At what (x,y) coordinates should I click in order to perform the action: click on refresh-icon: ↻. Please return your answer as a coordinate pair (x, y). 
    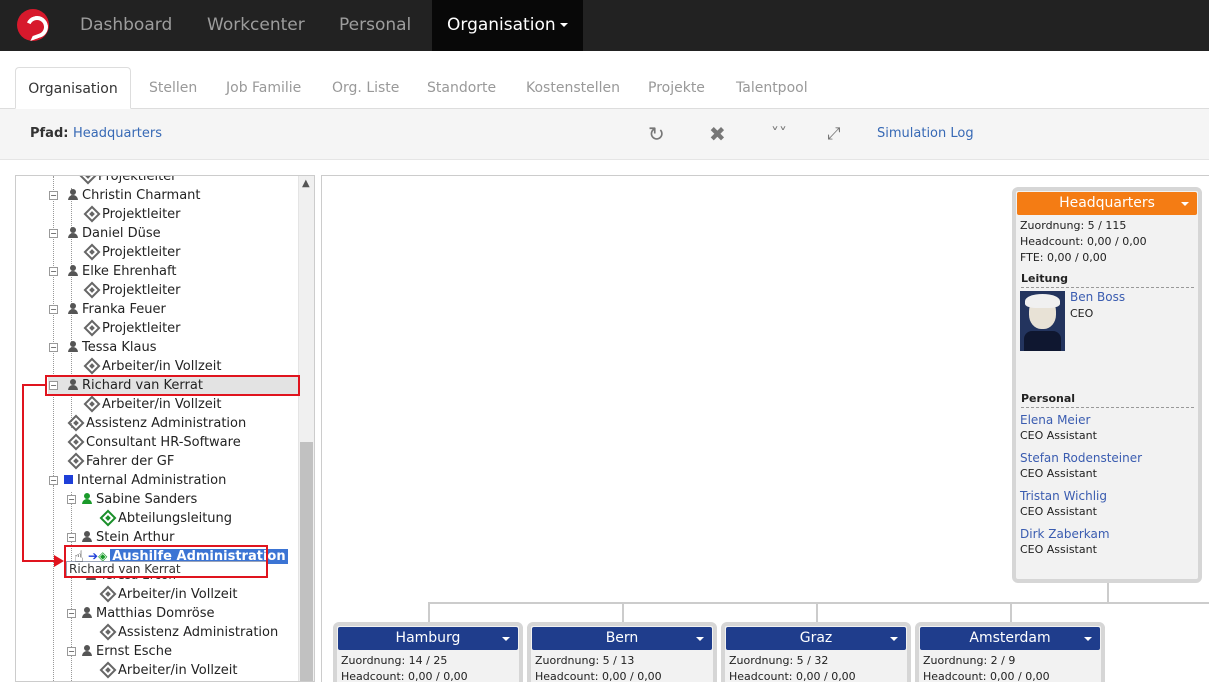
    Looking at the image, I should click on (656, 134).